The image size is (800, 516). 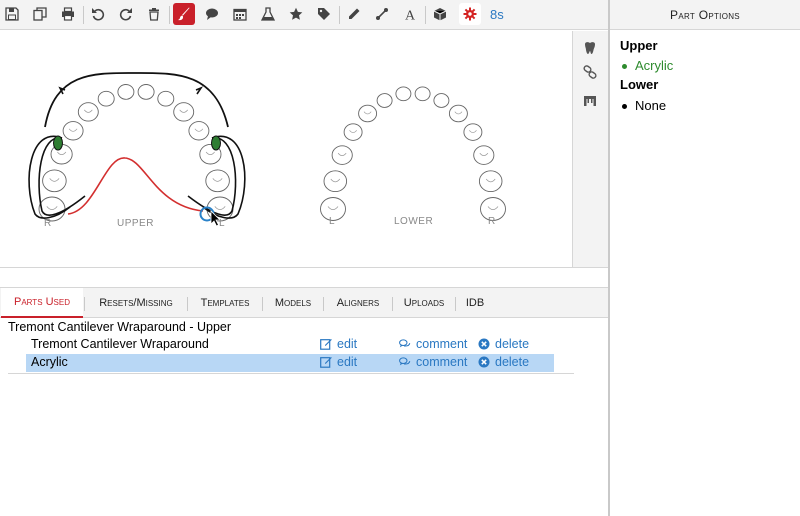 I want to click on text-icon: A, so click(x=410, y=14).